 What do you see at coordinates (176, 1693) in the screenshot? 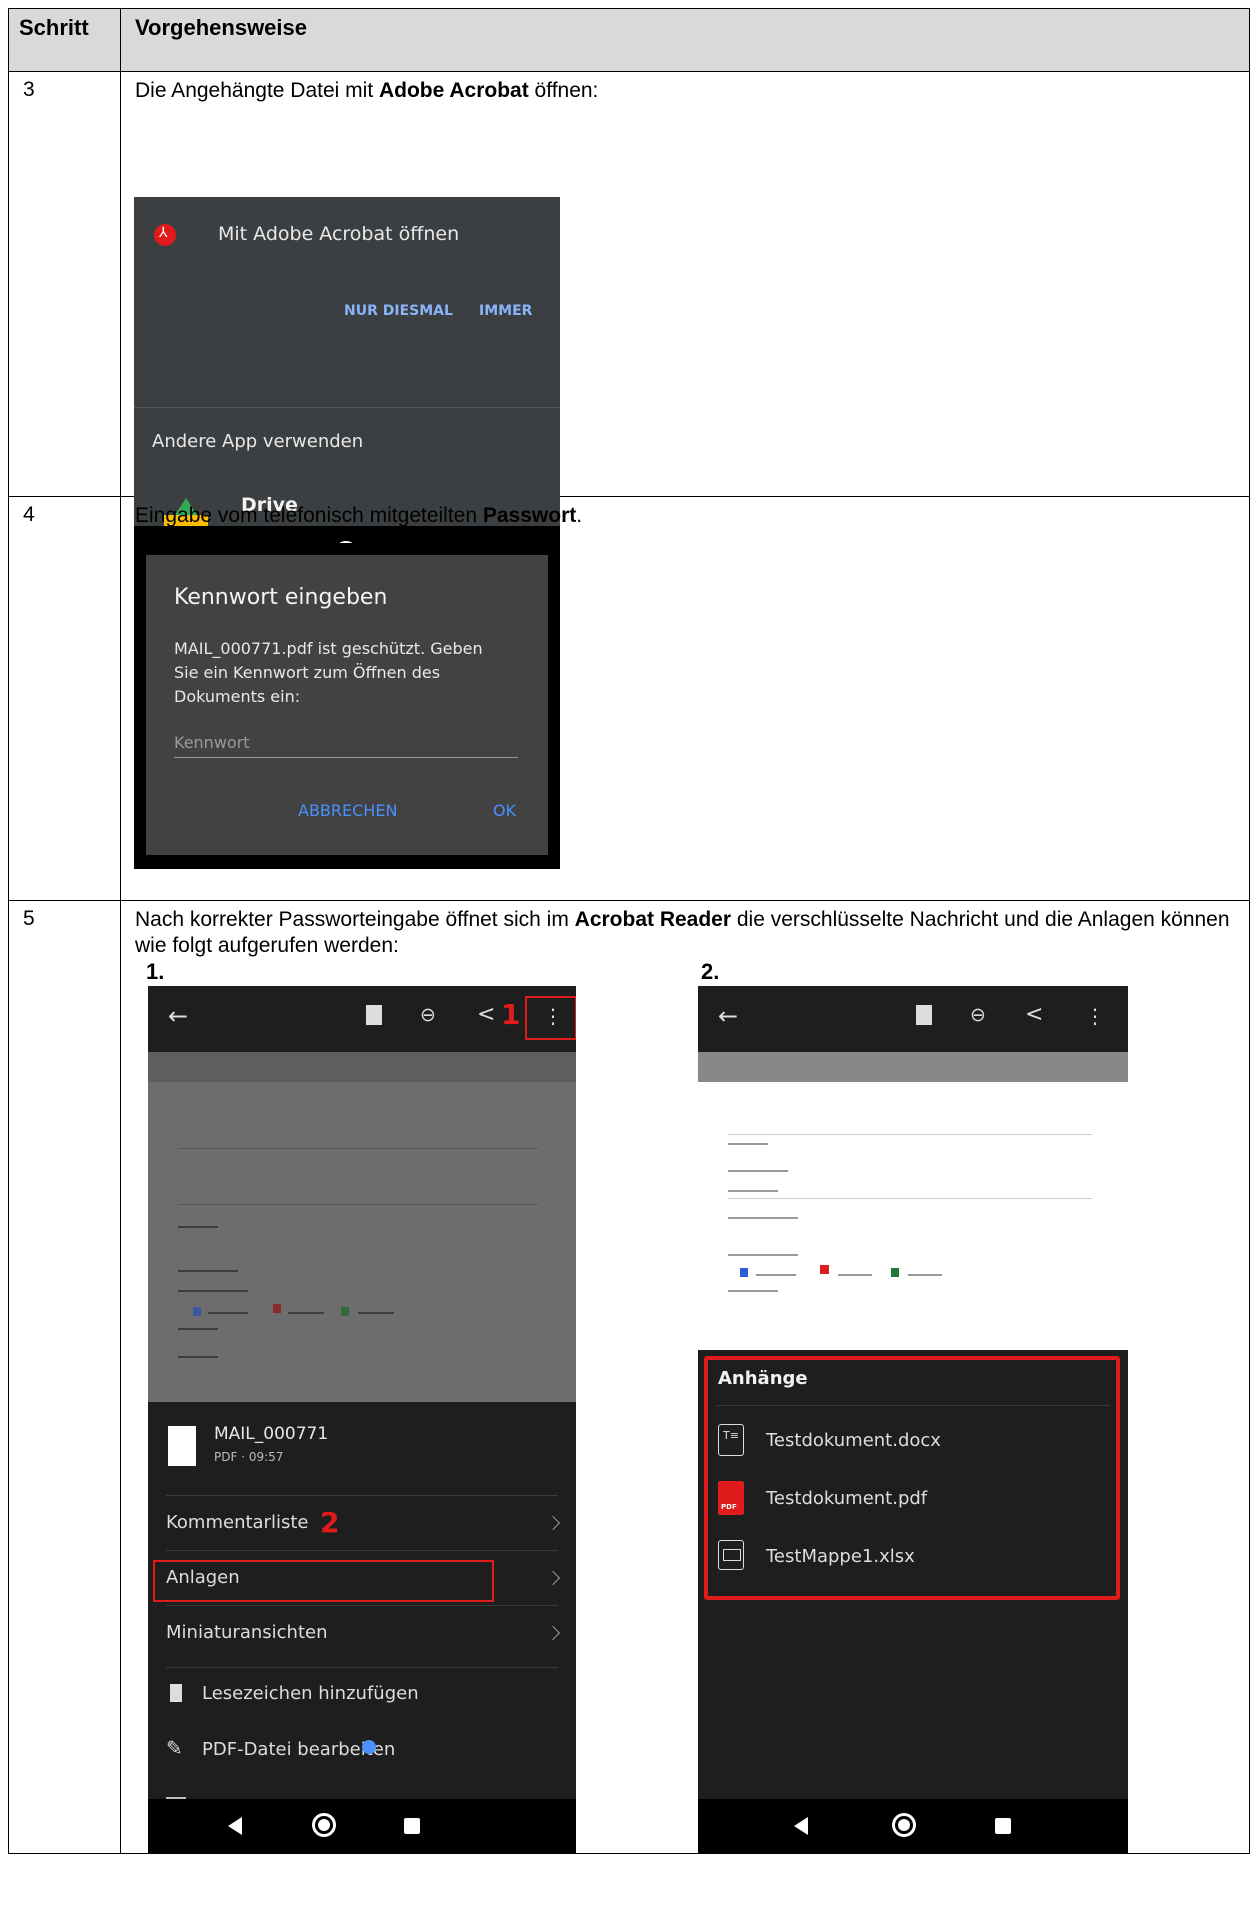
I see `bookmark-icon` at bounding box center [176, 1693].